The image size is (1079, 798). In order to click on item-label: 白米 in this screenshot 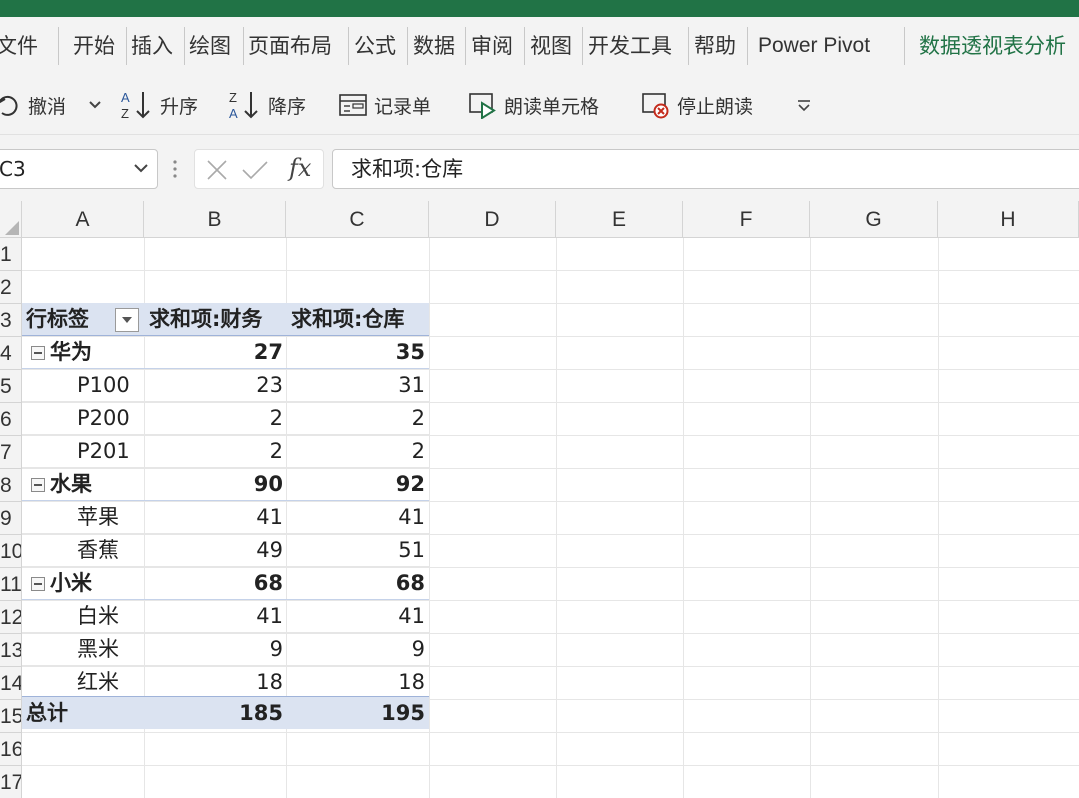, I will do `click(83, 616)`.